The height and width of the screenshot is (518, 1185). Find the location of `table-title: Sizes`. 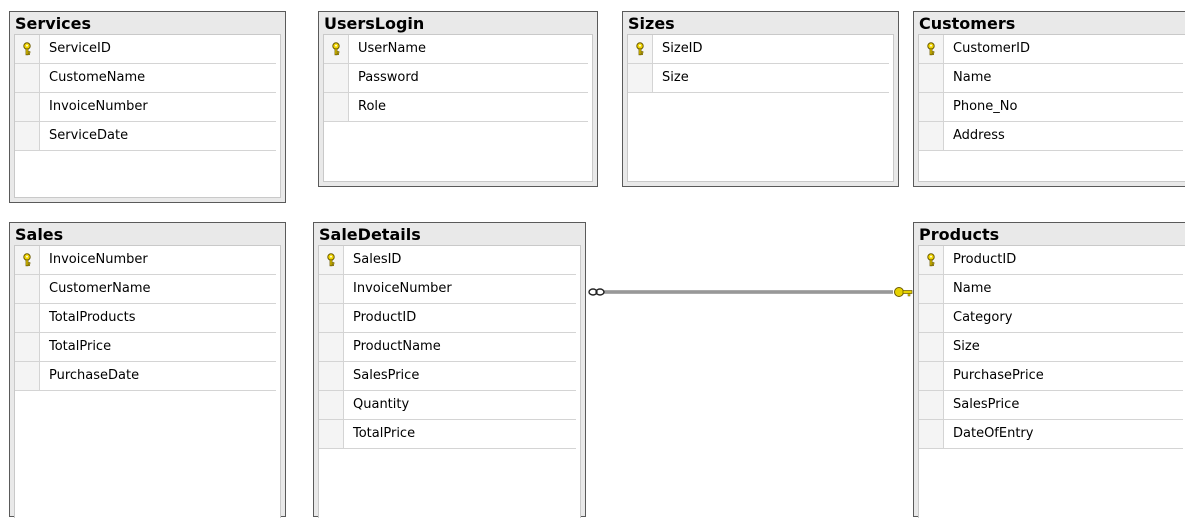

table-title: Sizes is located at coordinates (760, 23).